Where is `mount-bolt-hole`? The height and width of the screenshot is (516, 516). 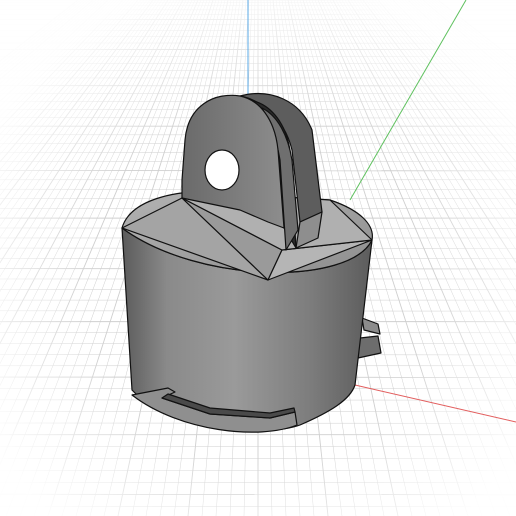
mount-bolt-hole is located at coordinates (222, 170).